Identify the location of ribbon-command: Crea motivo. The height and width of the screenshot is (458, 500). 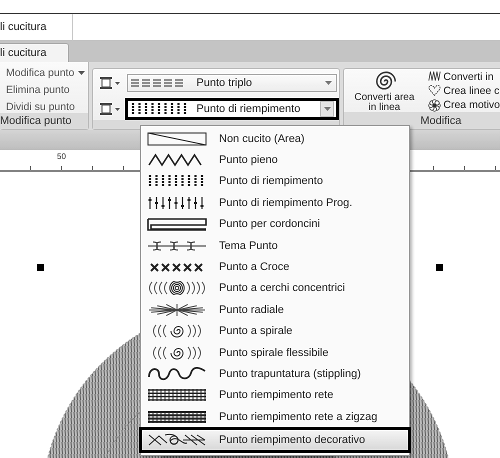
(464, 105).